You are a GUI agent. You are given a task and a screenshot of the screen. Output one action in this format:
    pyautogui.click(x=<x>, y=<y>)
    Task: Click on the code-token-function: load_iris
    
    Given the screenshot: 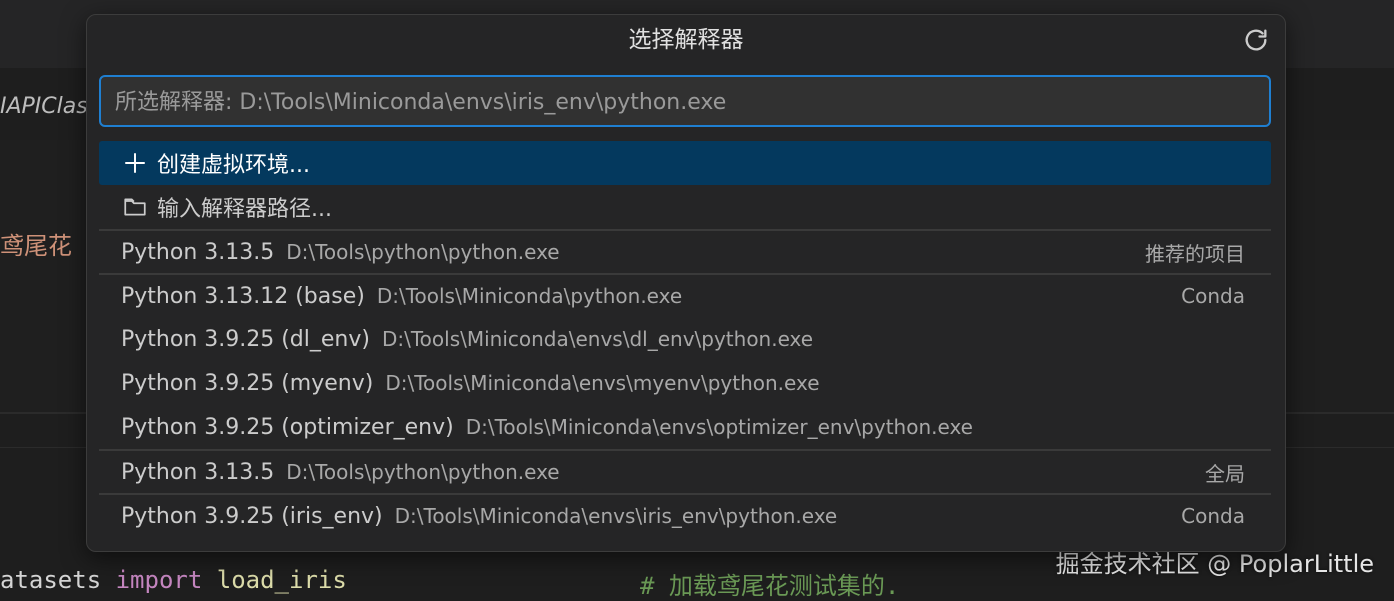 What is the action you would take?
    pyautogui.click(x=274, y=580)
    